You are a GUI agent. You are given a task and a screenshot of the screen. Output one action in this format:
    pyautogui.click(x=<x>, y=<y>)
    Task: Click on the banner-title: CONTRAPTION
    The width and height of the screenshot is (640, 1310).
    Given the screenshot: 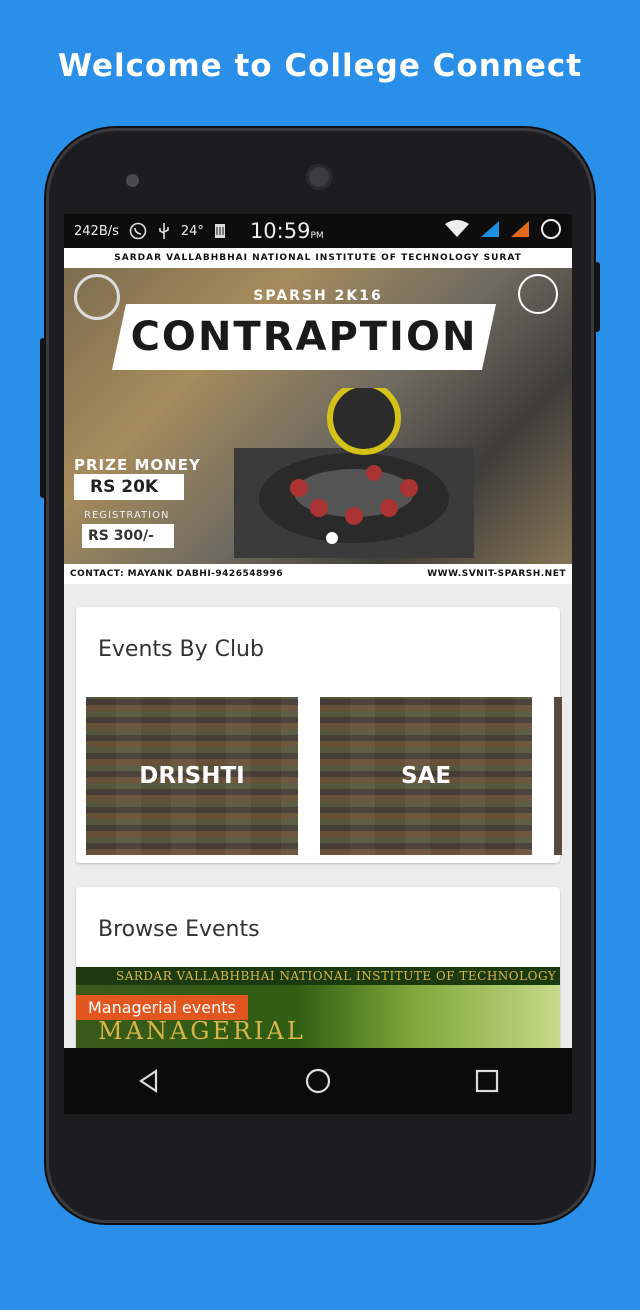 What is the action you would take?
    pyautogui.click(x=304, y=337)
    